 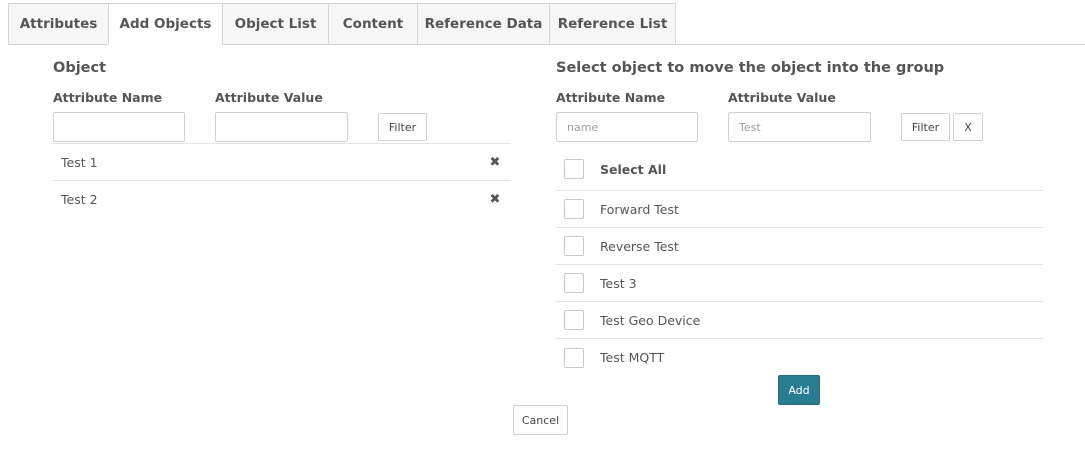 What do you see at coordinates (282, 198) in the screenshot?
I see `list-item: Test 2 ✖` at bounding box center [282, 198].